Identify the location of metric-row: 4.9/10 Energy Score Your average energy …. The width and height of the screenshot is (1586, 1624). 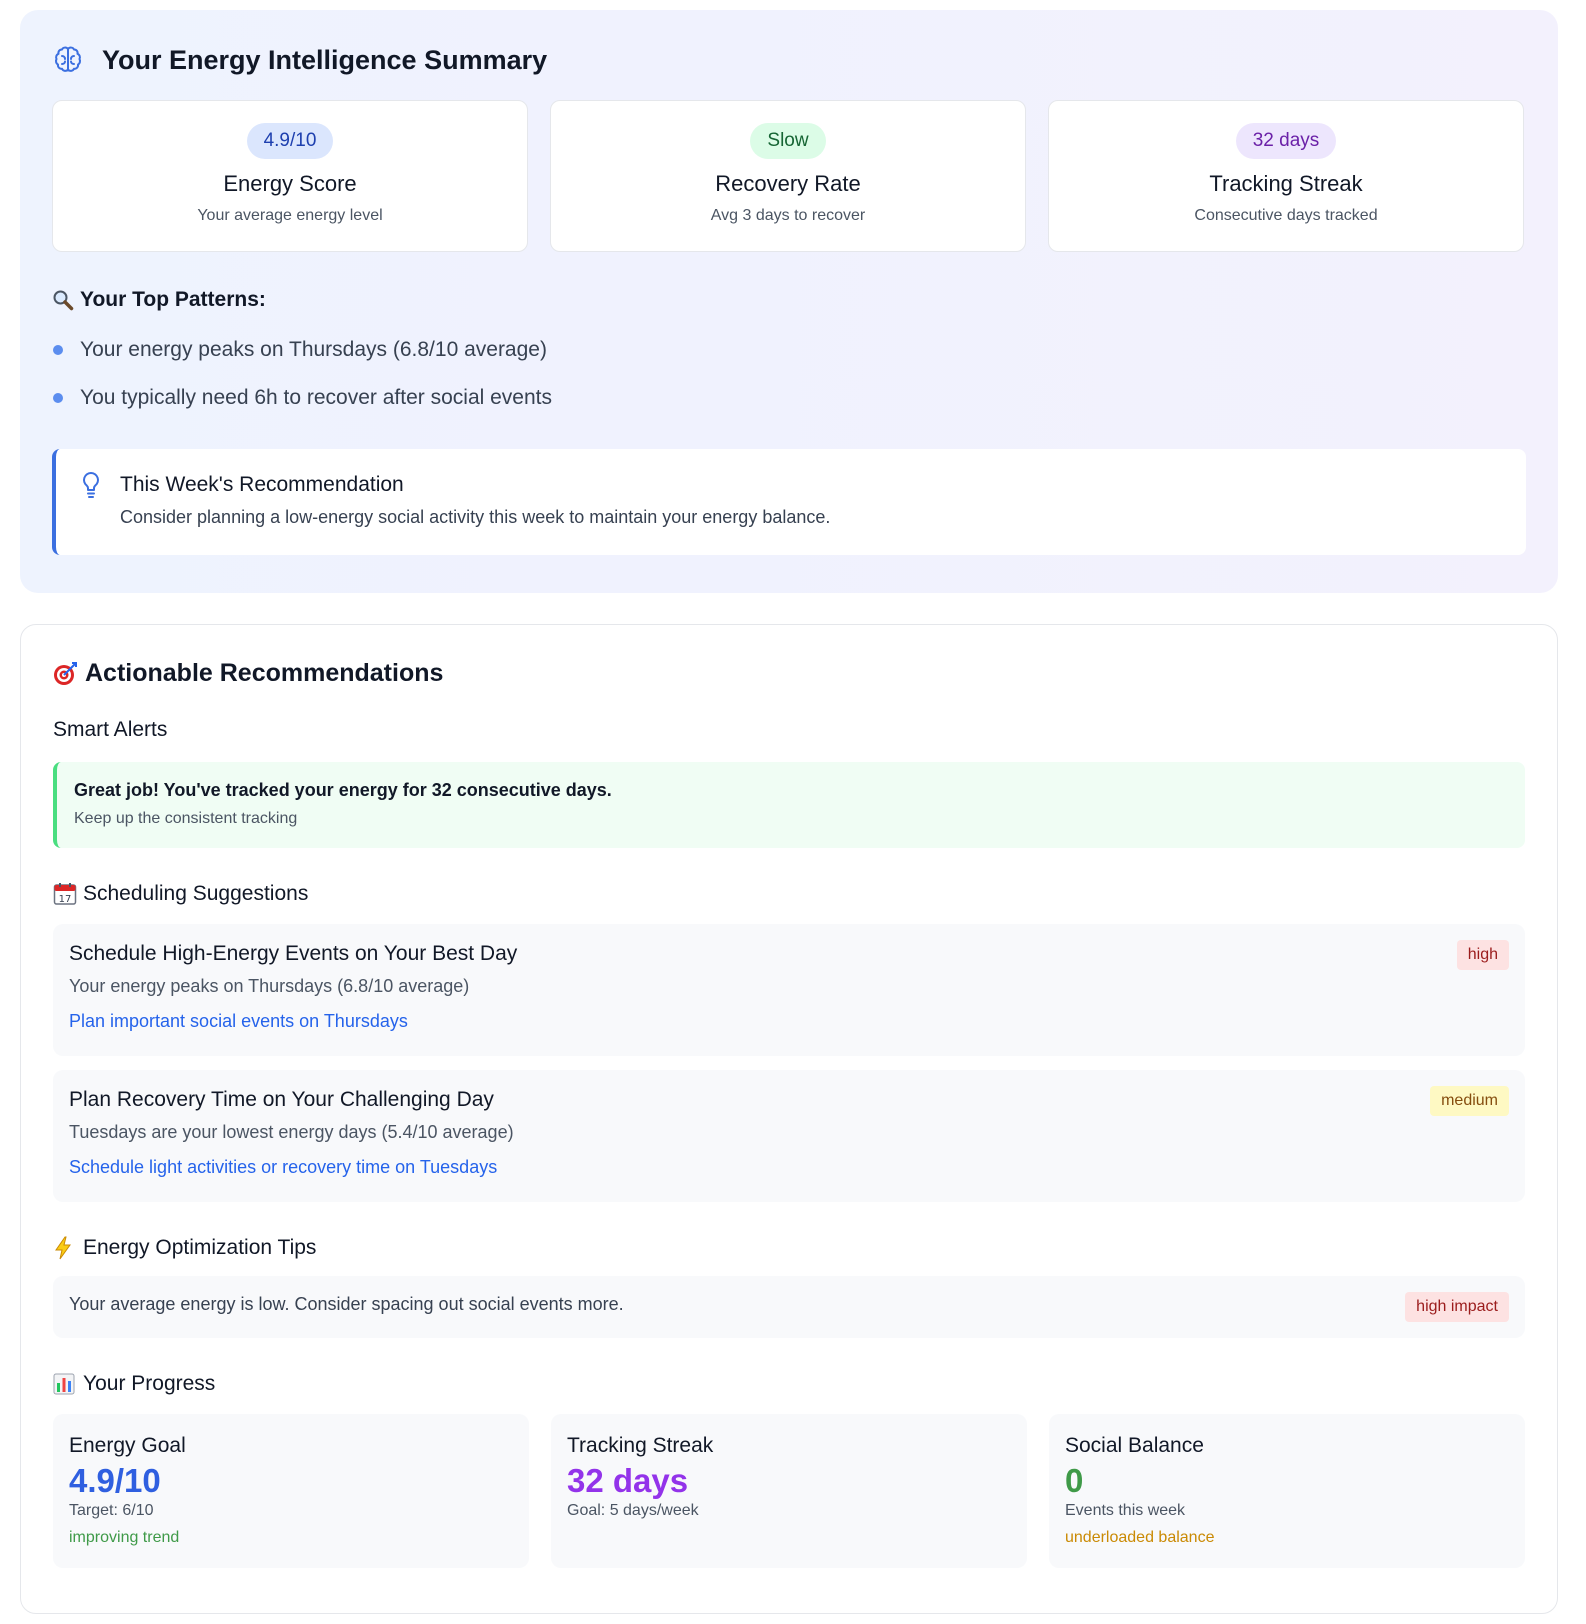
(789, 176).